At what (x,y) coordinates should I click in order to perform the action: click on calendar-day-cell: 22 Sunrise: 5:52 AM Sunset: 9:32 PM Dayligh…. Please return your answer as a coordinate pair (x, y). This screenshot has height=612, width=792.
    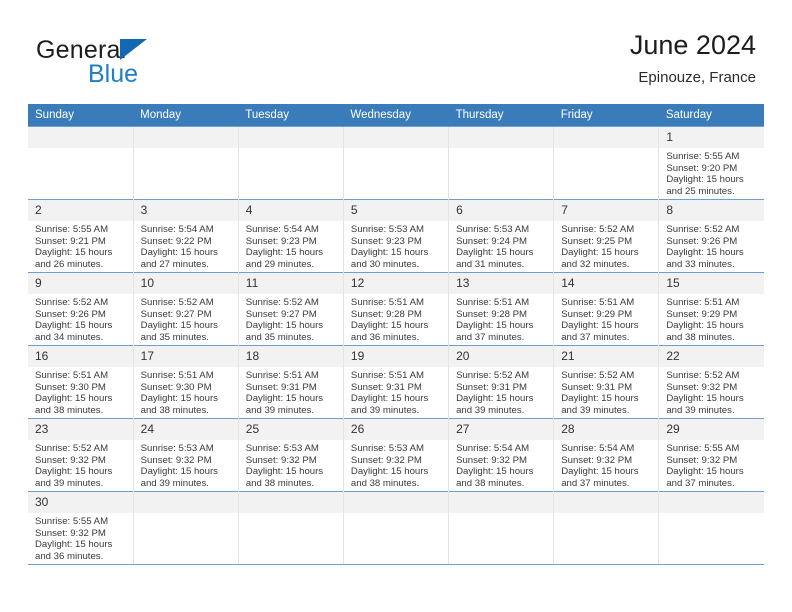
    Looking at the image, I should click on (711, 382).